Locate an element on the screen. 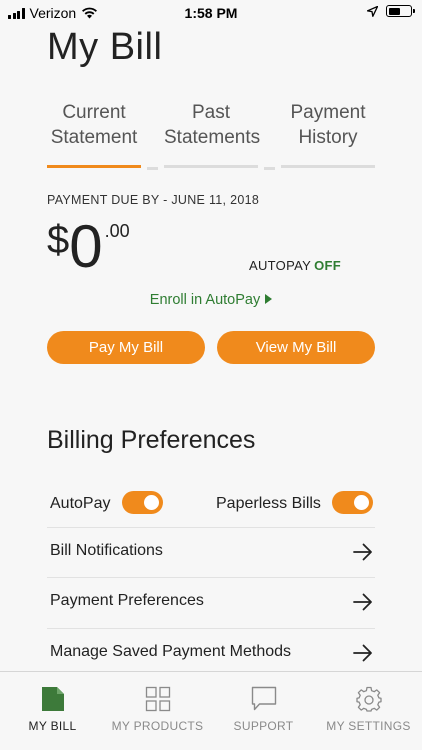 The width and height of the screenshot is (422, 750). tab-label-line2: Statements is located at coordinates (212, 137).